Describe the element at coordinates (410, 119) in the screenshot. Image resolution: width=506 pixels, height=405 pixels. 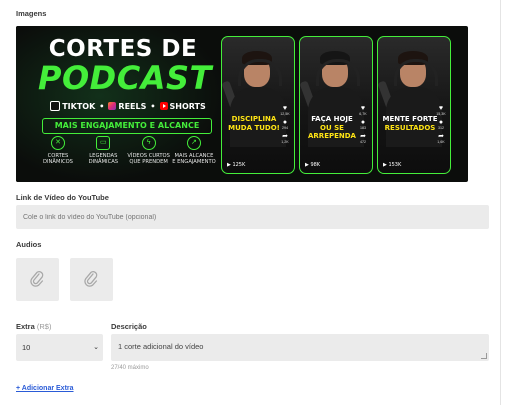
I see `caption-line1: MENTE FORTE` at that location.